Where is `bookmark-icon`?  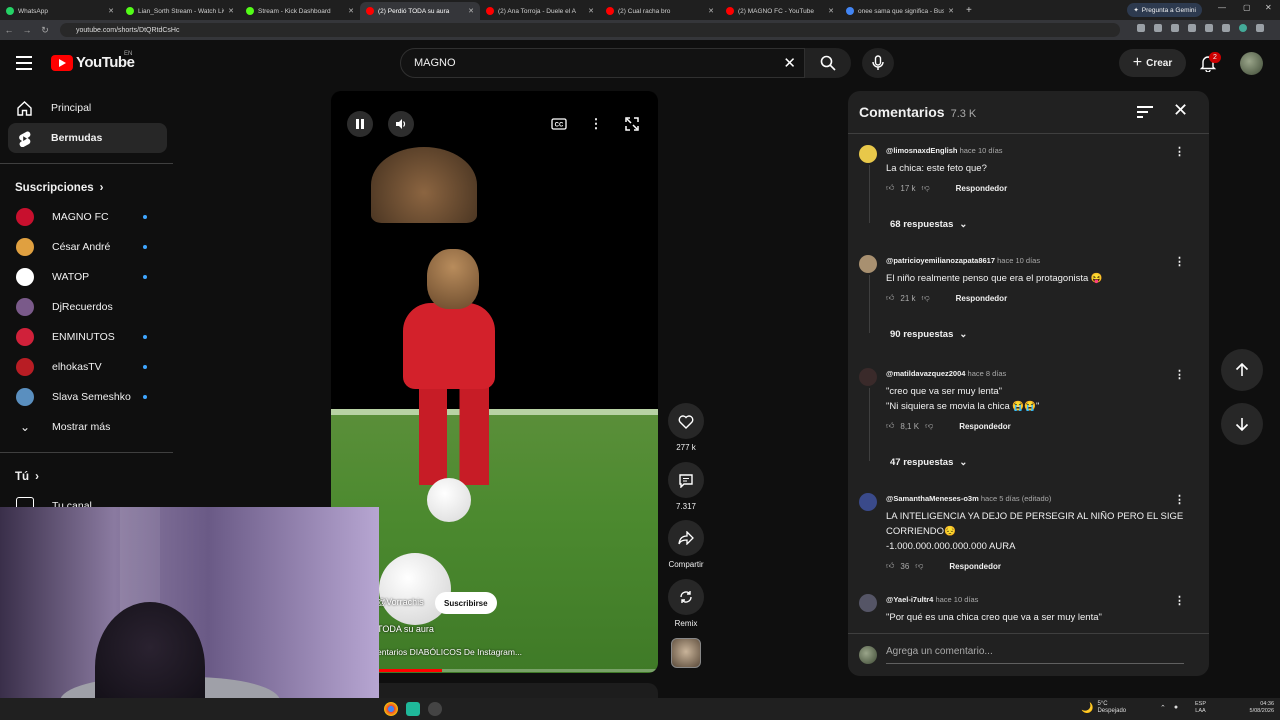
bookmark-icon is located at coordinates (1192, 28).